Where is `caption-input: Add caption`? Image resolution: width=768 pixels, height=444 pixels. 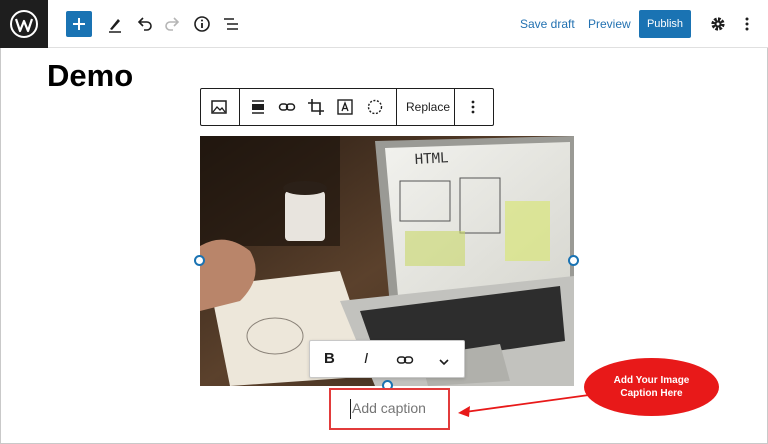
caption-input: Add caption is located at coordinates (389, 409).